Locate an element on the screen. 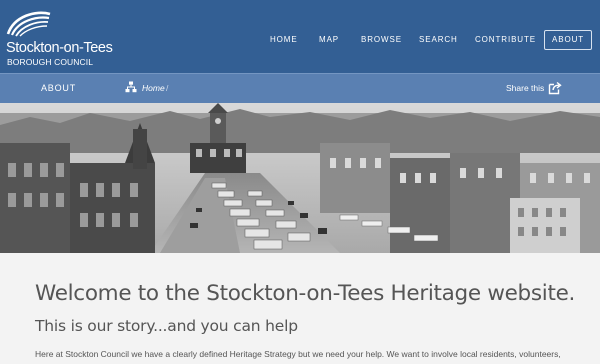 The image size is (600, 364). share-icon is located at coordinates (555, 88).